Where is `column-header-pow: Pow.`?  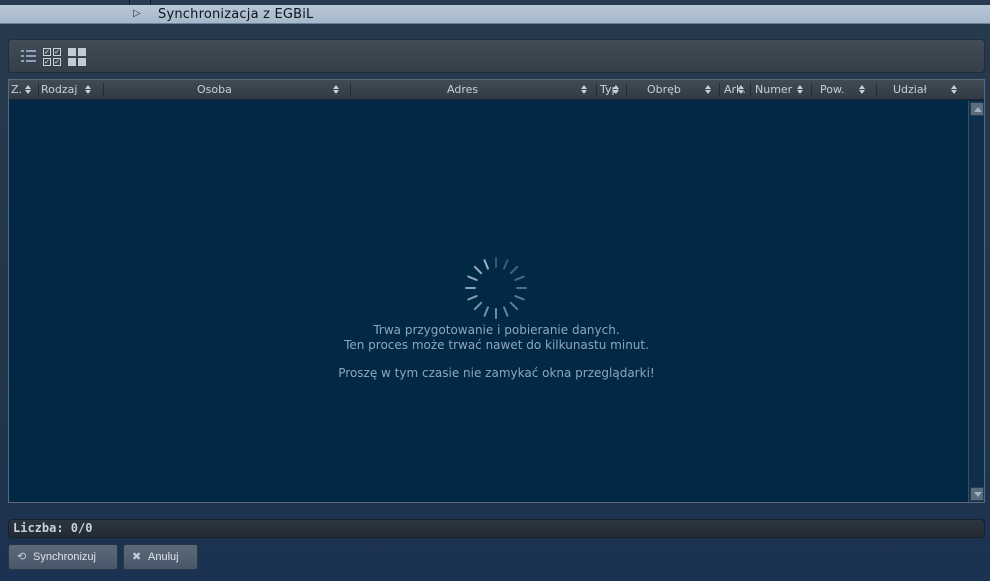
column-header-pow: Pow. is located at coordinates (845, 90).